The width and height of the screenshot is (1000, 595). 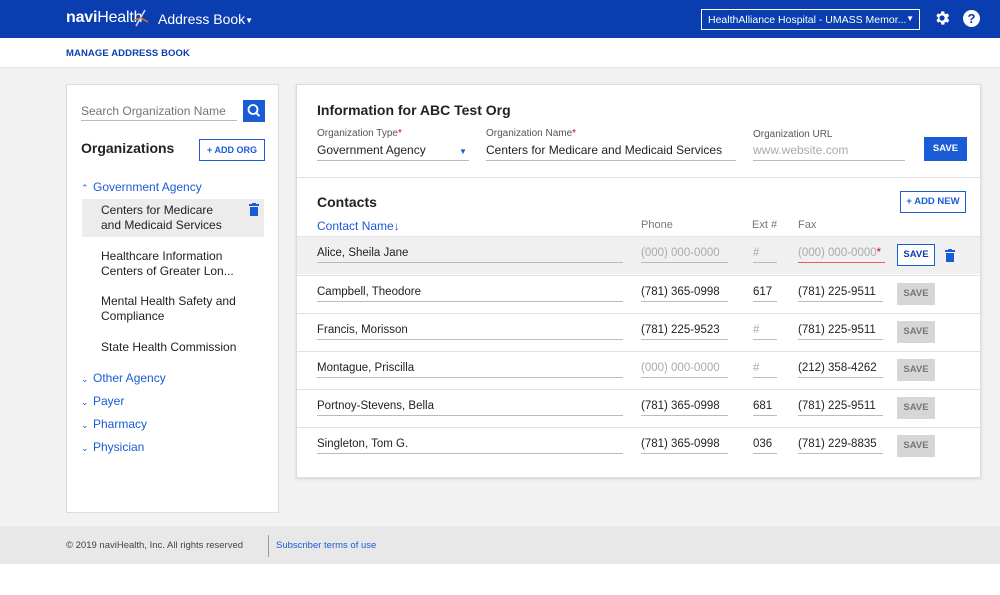 What do you see at coordinates (123, 378) in the screenshot?
I see `group-other-agency: ⌄ Other Agency` at bounding box center [123, 378].